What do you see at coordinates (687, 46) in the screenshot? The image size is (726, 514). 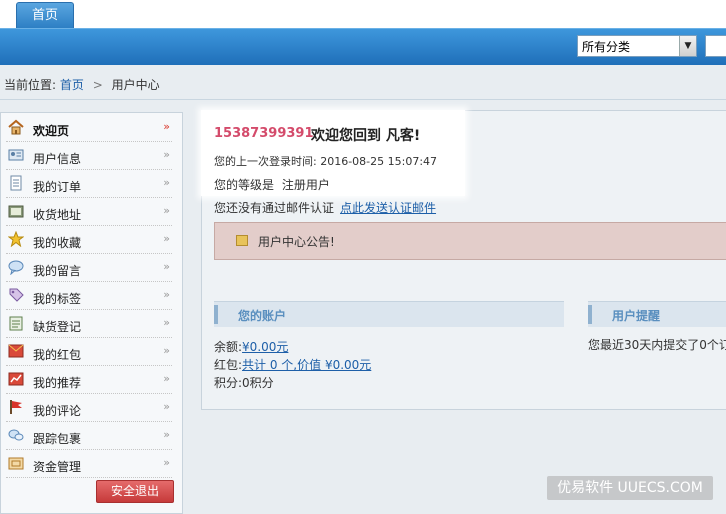 I see `chevron-down-icon: ▼` at bounding box center [687, 46].